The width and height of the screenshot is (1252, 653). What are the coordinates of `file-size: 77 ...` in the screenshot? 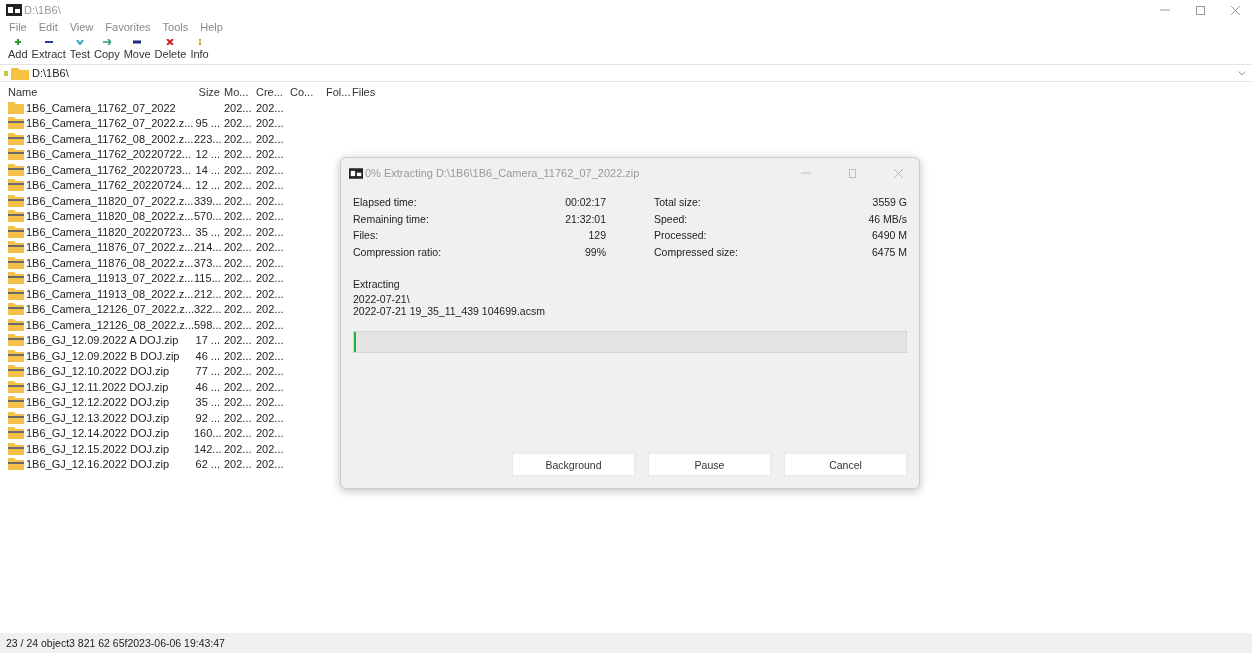 It's located at (207, 371).